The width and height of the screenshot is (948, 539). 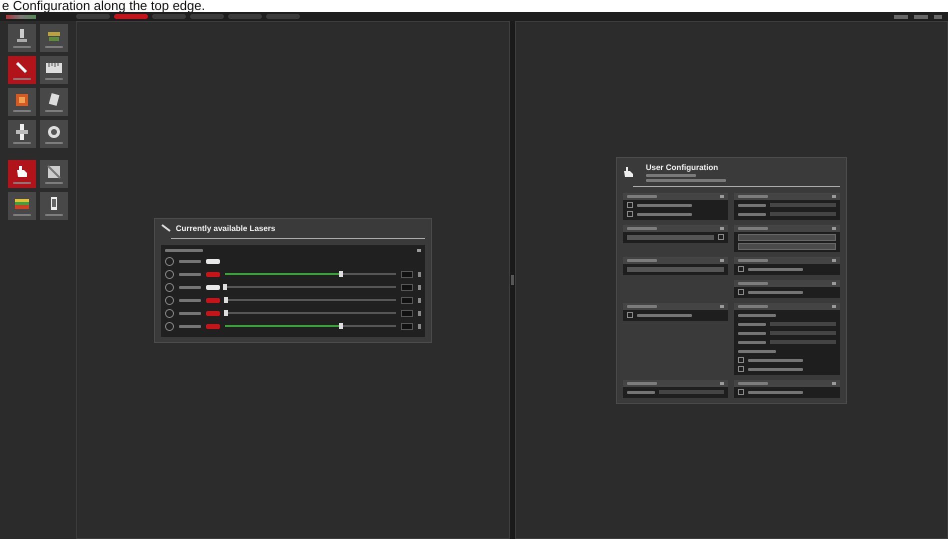 I want to click on caption-text: e Configuration along the top edge., so click(x=103, y=6).